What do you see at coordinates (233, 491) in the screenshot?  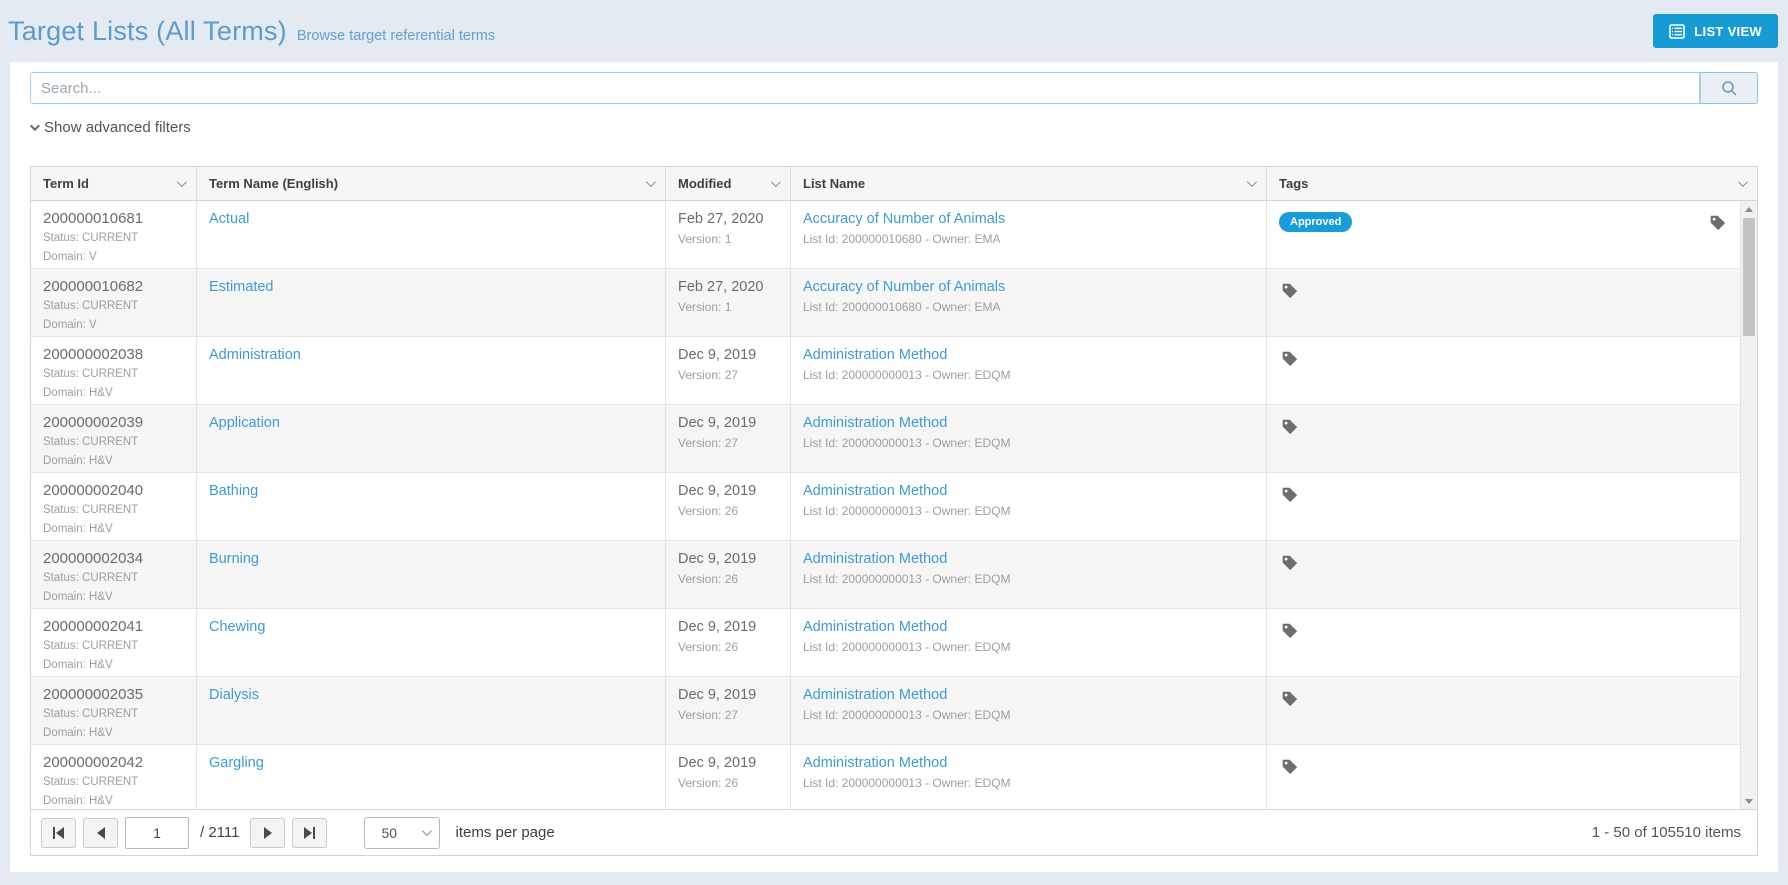 I see `term-name-link: Bathing` at bounding box center [233, 491].